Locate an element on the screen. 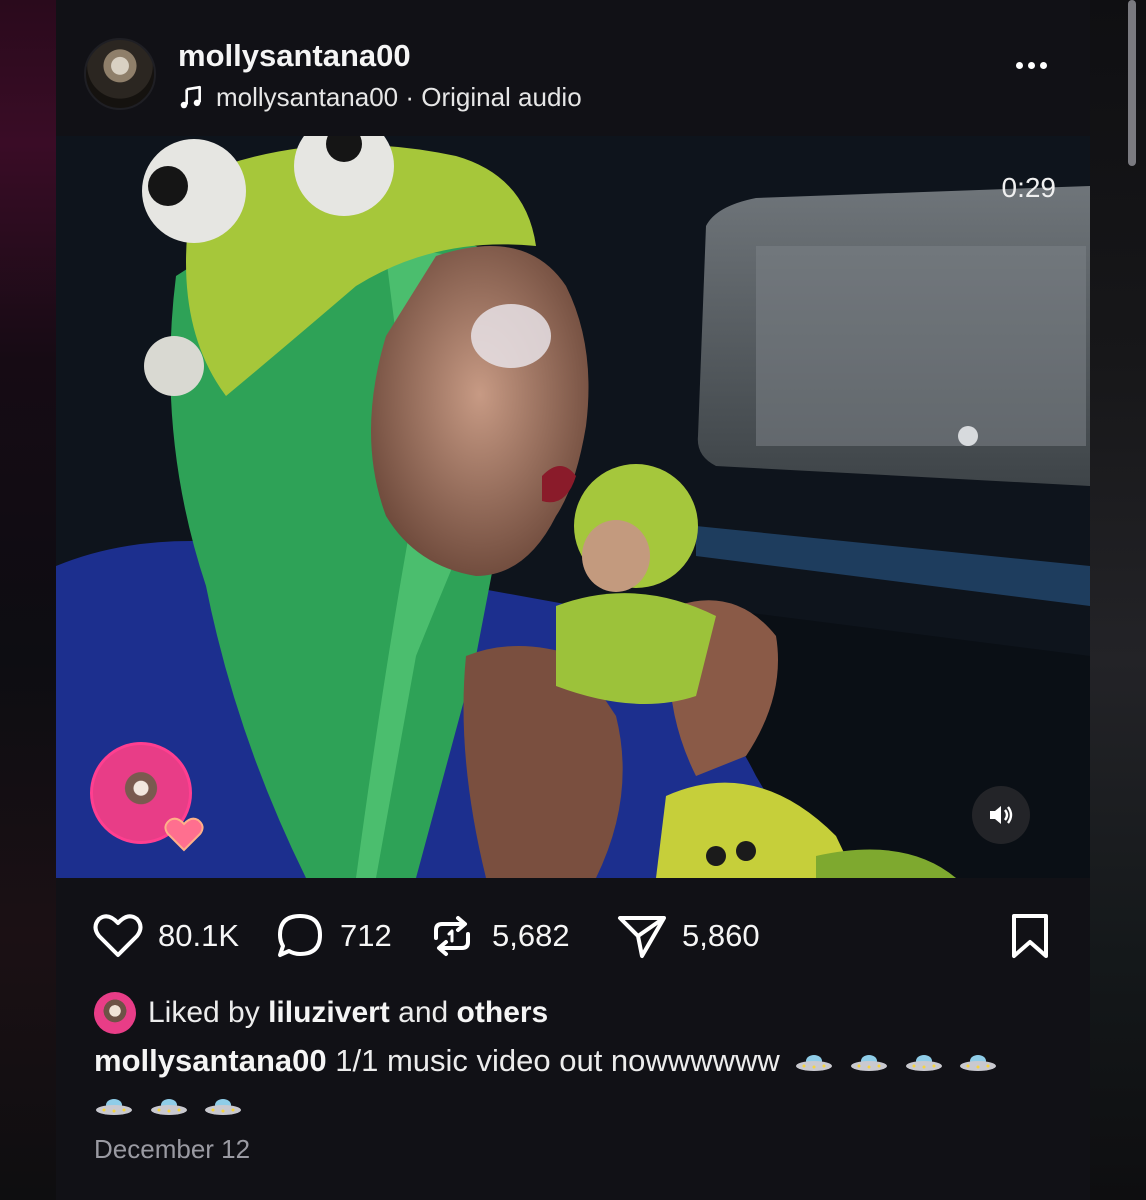  liked-by-avatar is located at coordinates (115, 1013).